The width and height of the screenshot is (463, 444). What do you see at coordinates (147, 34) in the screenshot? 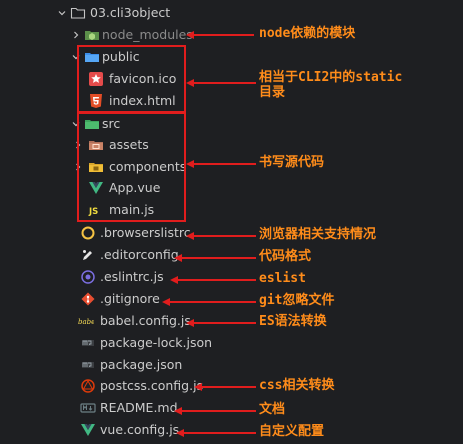
I see `tree-item-label: node_modules` at bounding box center [147, 34].